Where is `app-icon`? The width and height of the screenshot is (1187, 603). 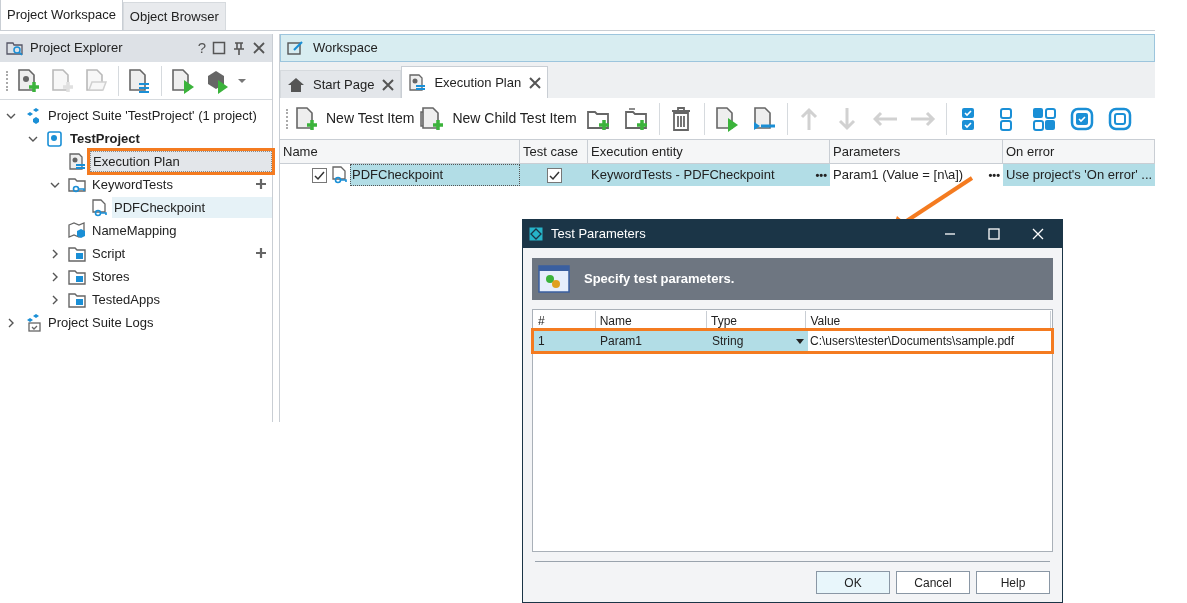 app-icon is located at coordinates (536, 234).